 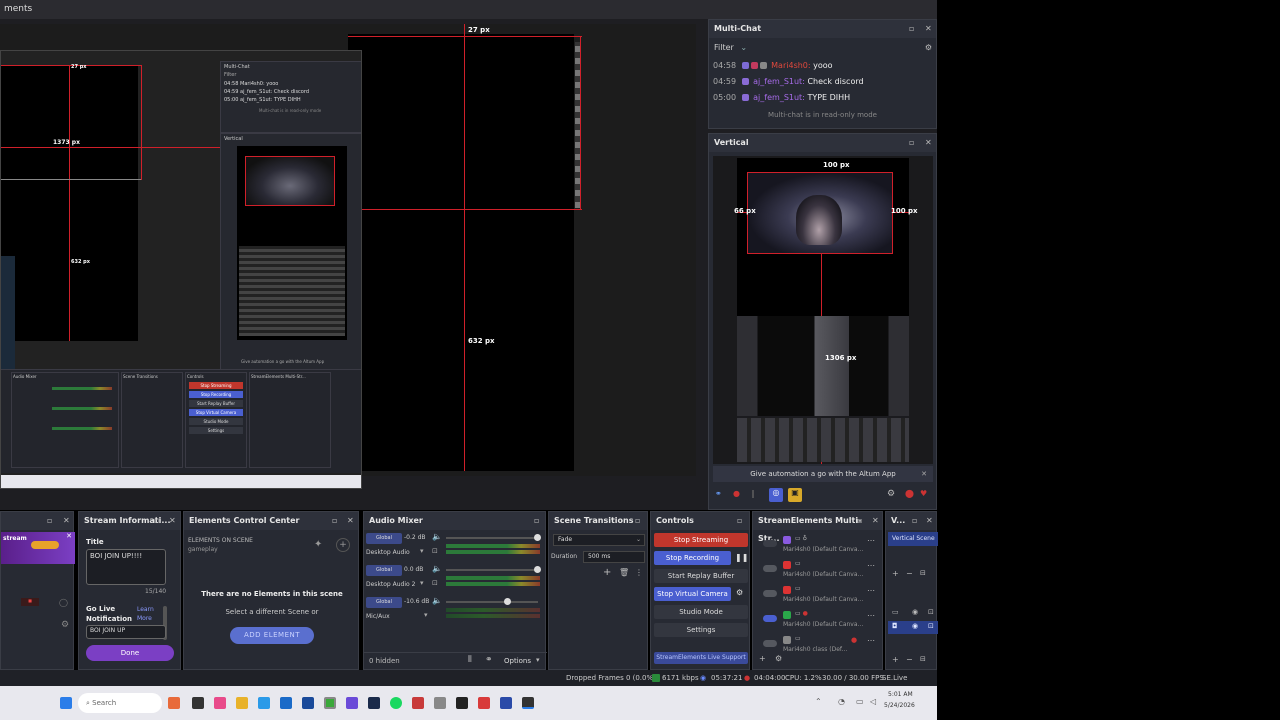 What do you see at coordinates (220, 703) in the screenshot?
I see `copilot-icon` at bounding box center [220, 703].